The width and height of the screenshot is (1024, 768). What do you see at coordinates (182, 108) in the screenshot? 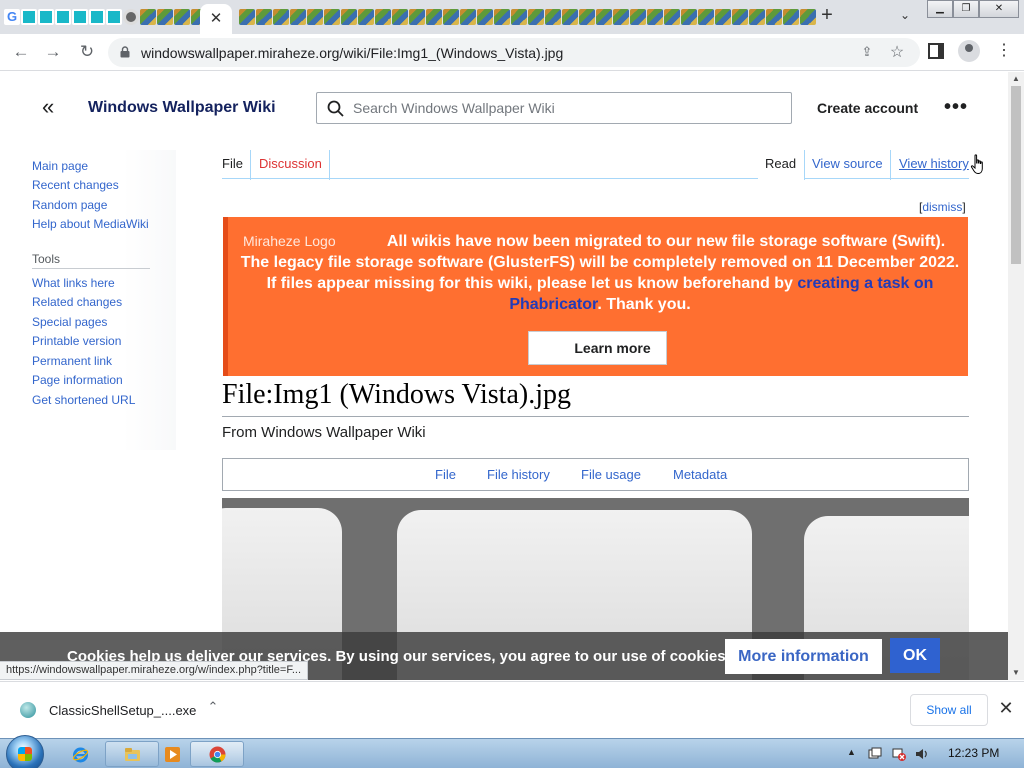
I see `wiki-site-title: Windows Wallpaper Wiki` at bounding box center [182, 108].